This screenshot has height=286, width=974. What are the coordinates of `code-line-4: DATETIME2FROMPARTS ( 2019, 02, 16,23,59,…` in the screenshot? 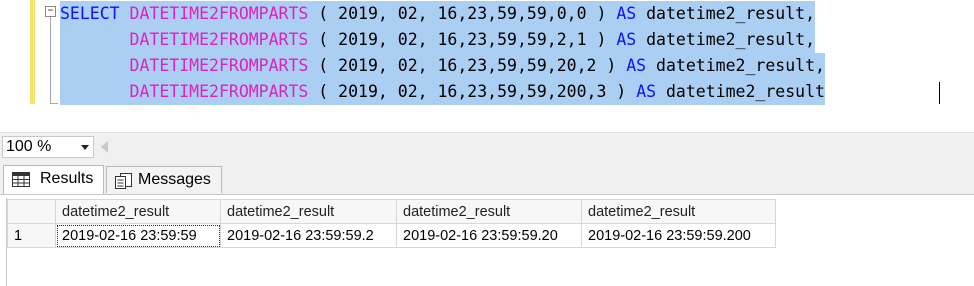 It's located at (442, 92).